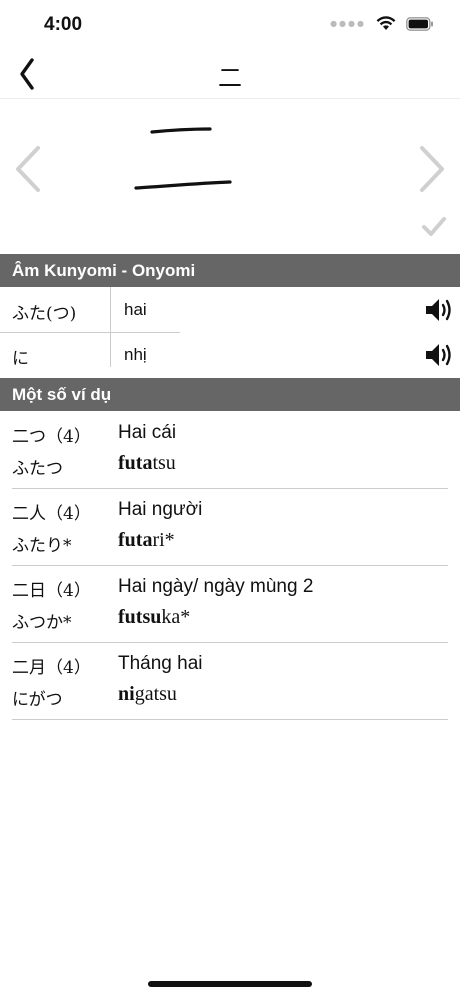 The image size is (460, 996). Describe the element at coordinates (216, 586) in the screenshot. I see `example-meaning: Hai ngày/ ngày mùng 2` at that location.